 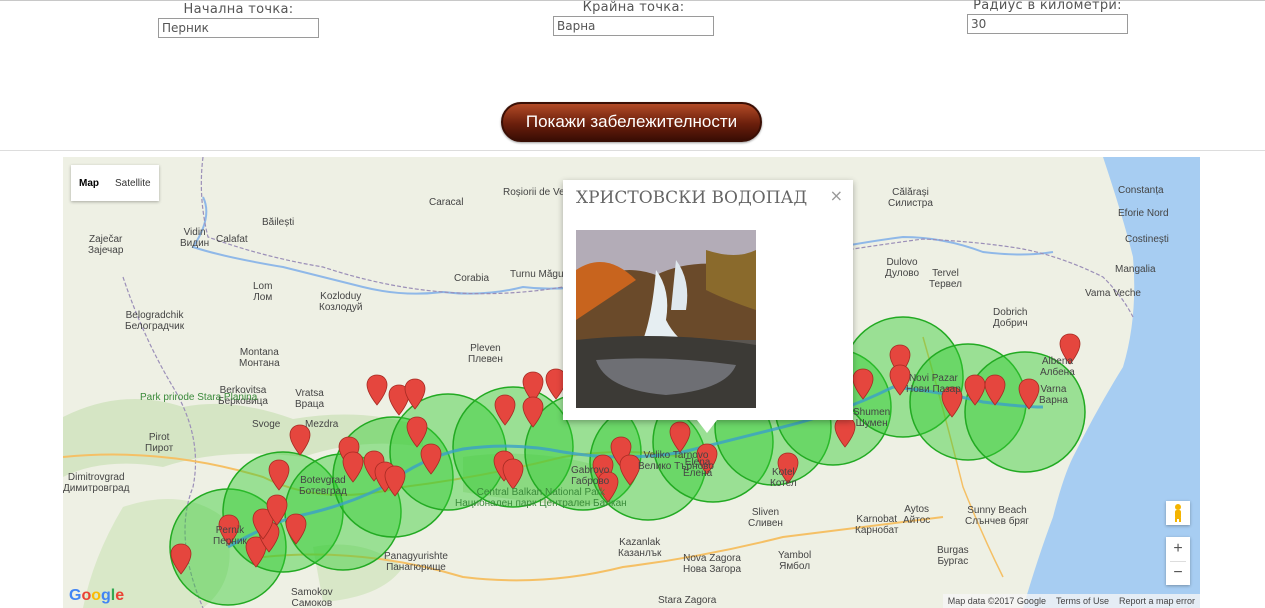 What do you see at coordinates (632, 150) in the screenshot?
I see `divider` at bounding box center [632, 150].